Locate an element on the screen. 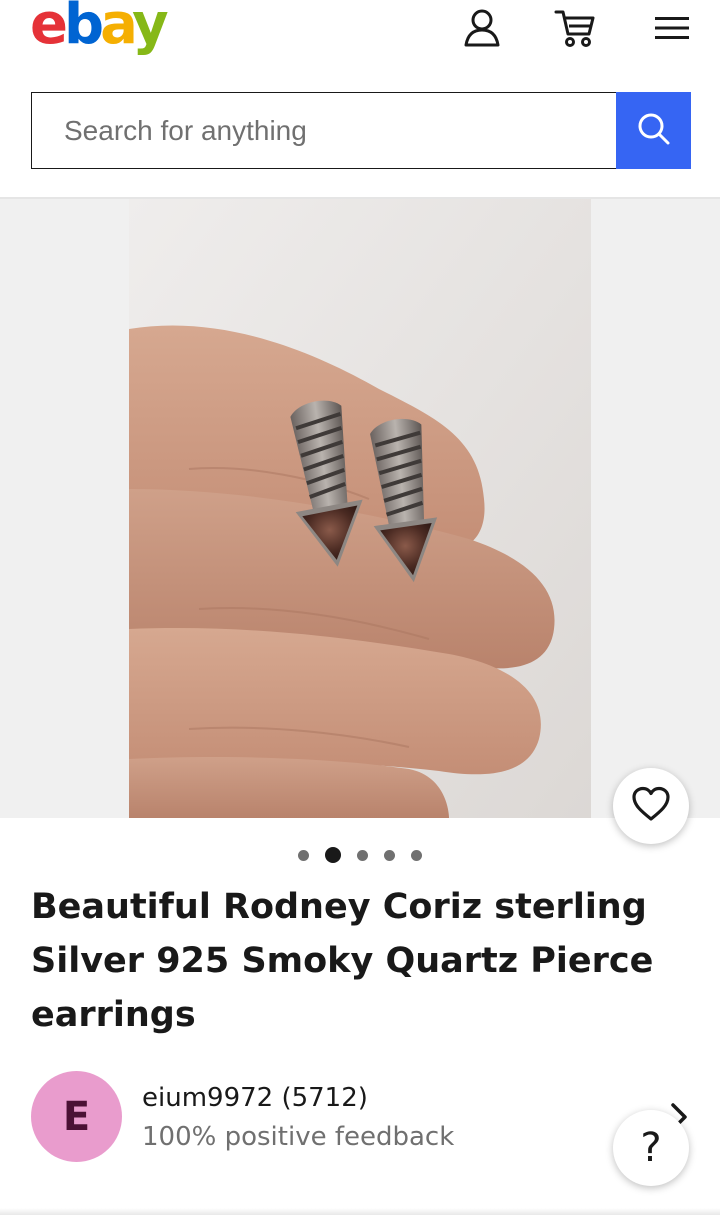 This screenshot has height=1215, width=720. seller-avatar: E is located at coordinates (76, 1116).